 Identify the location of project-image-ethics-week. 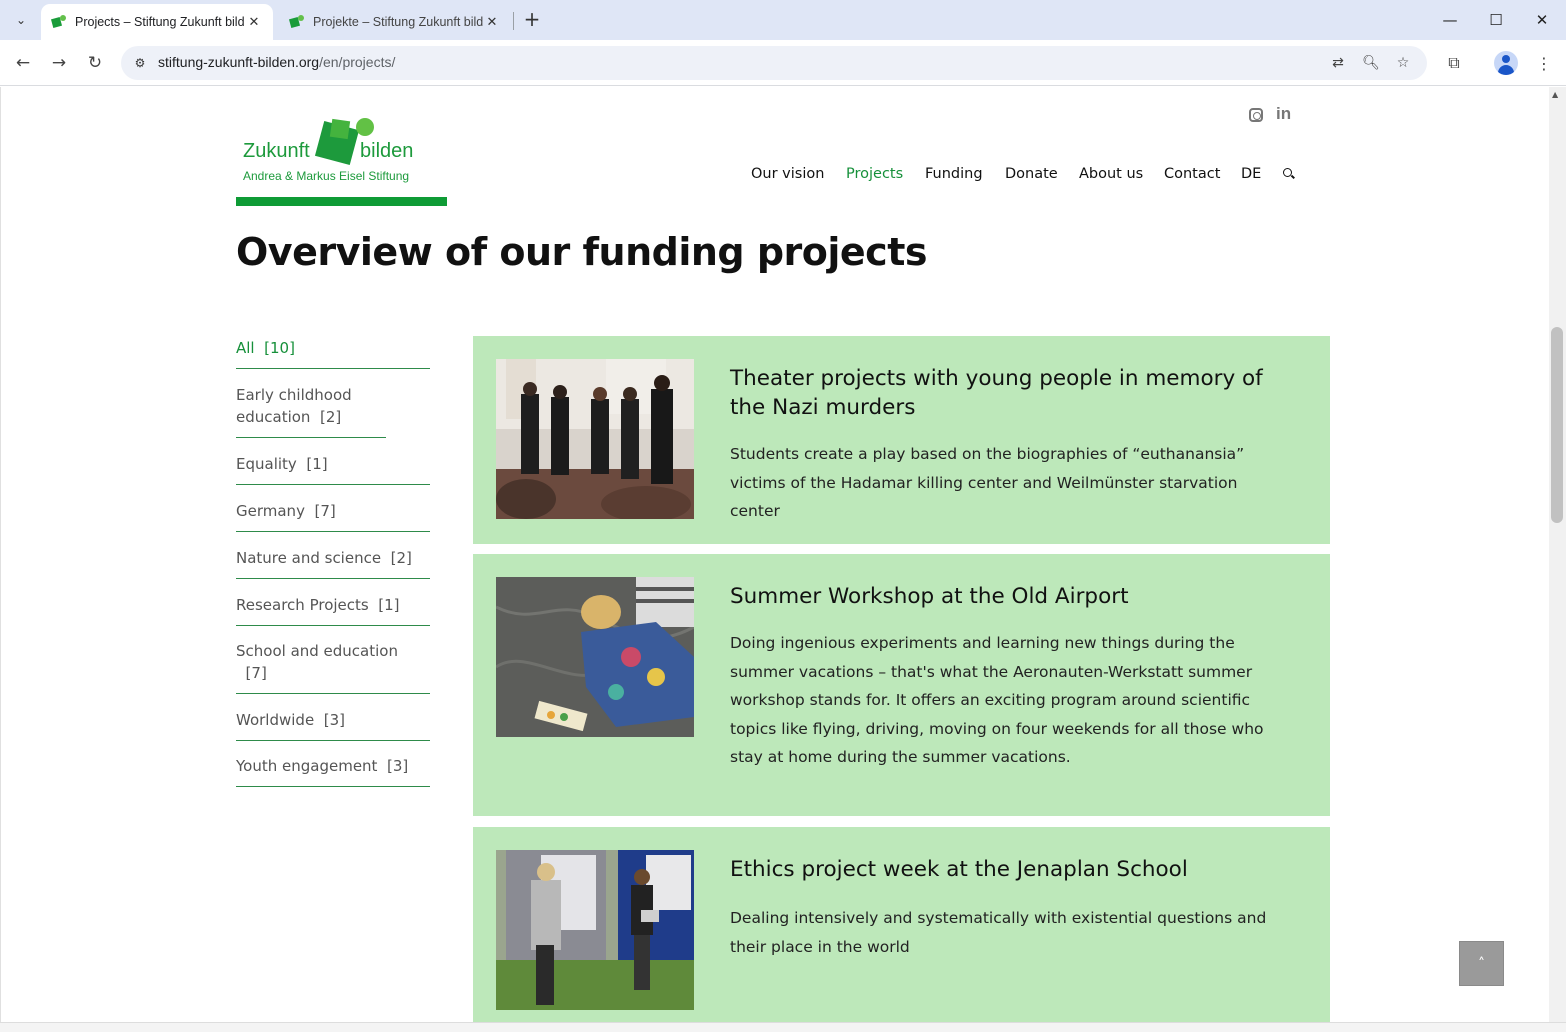
(595, 930).